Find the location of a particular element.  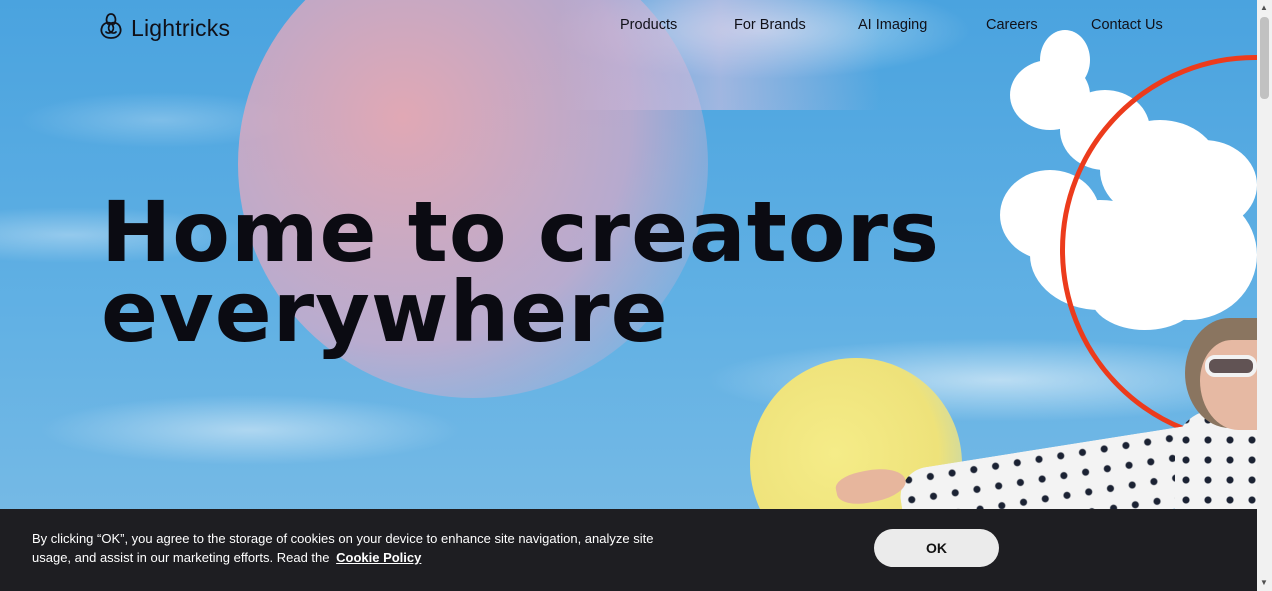

nav-item-products: Products is located at coordinates (648, 25).